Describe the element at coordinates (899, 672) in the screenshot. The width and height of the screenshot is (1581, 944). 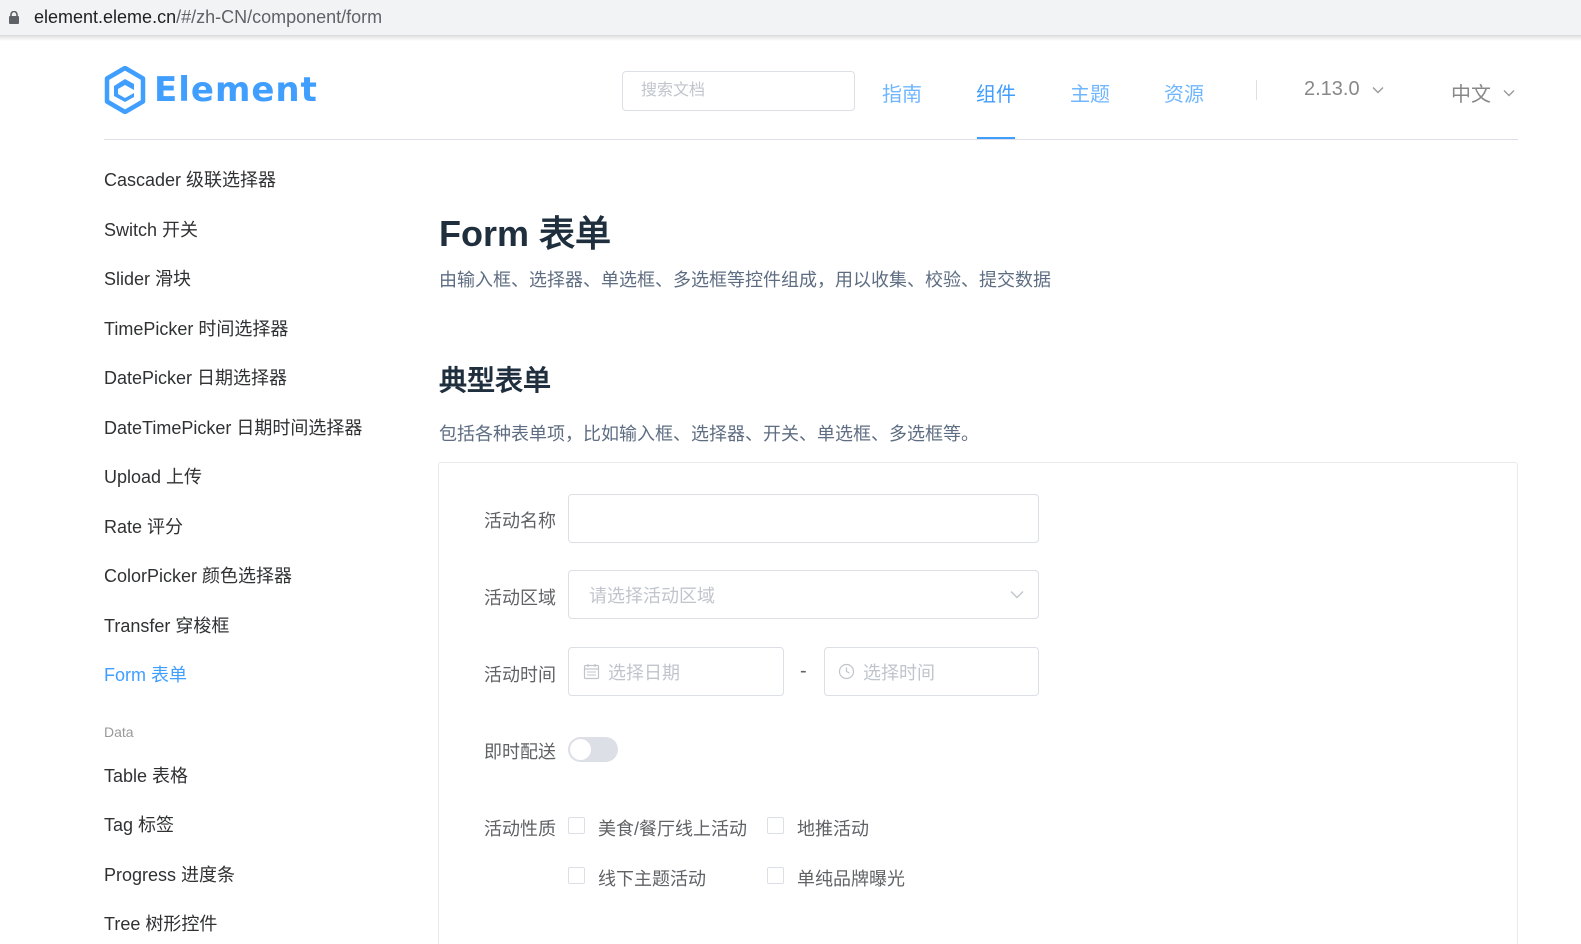
I see `time-placeholder: 选择时间` at that location.